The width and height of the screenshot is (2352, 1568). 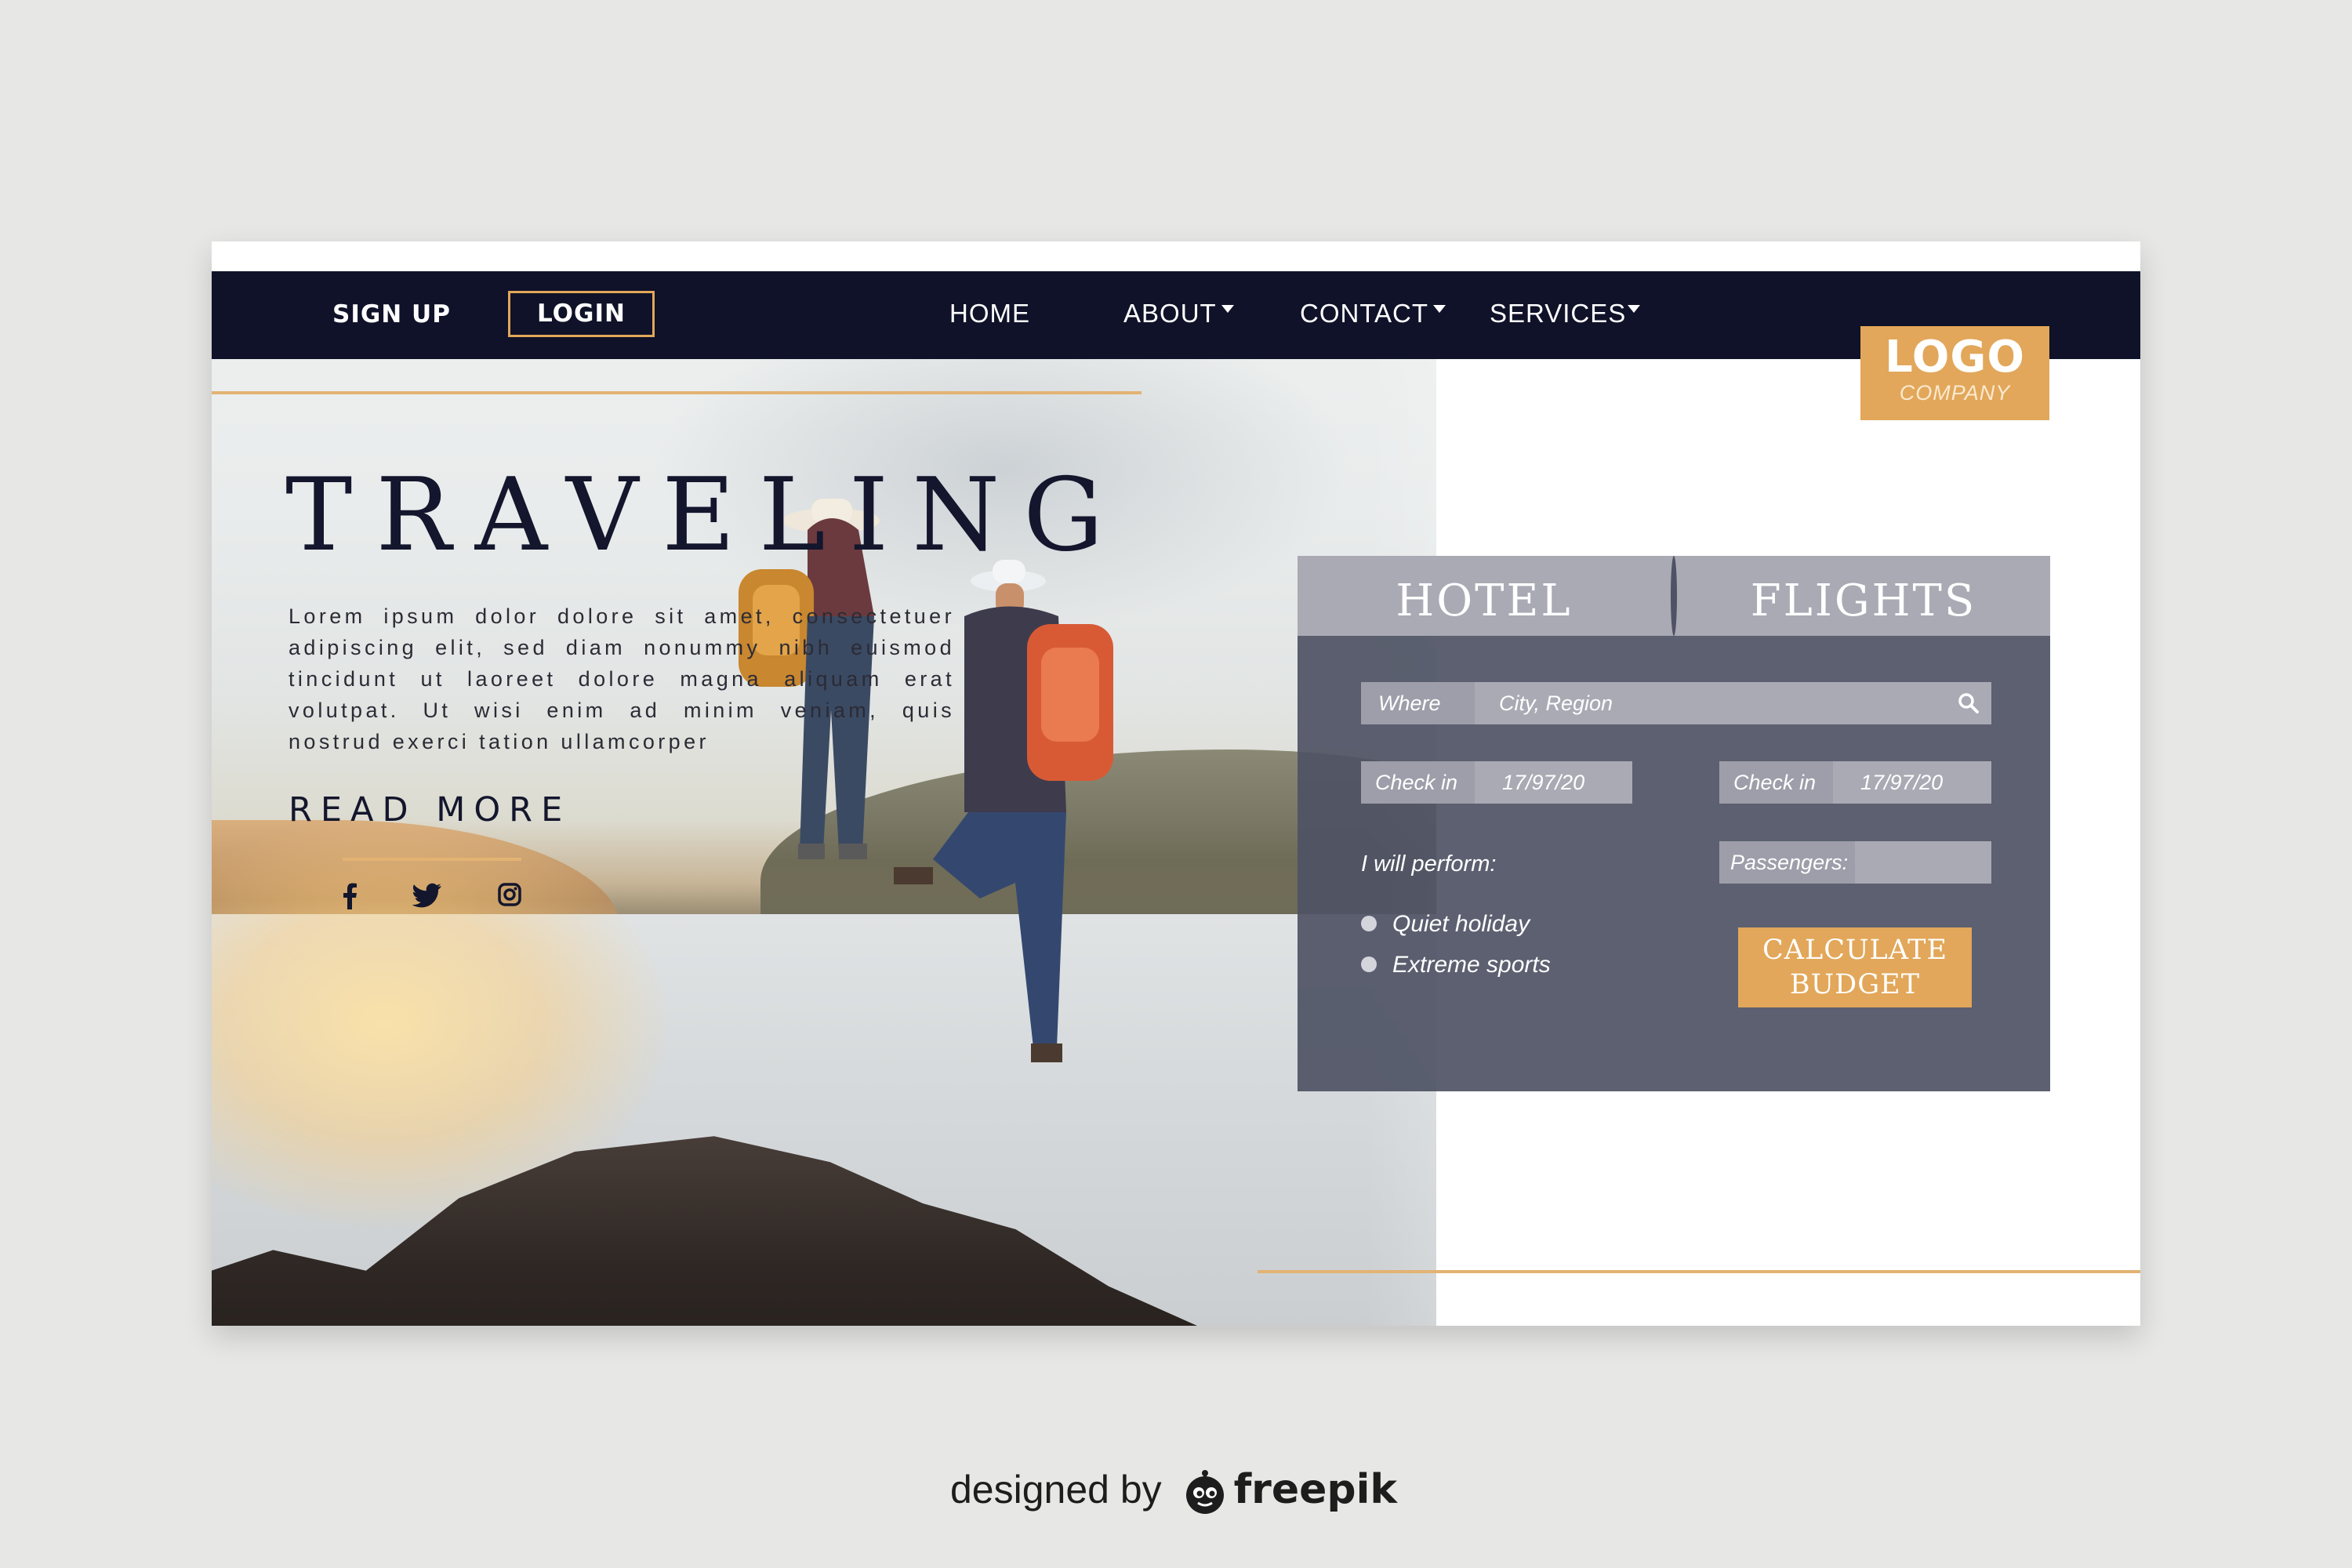 I want to click on login-button: LOGIN, so click(x=581, y=314).